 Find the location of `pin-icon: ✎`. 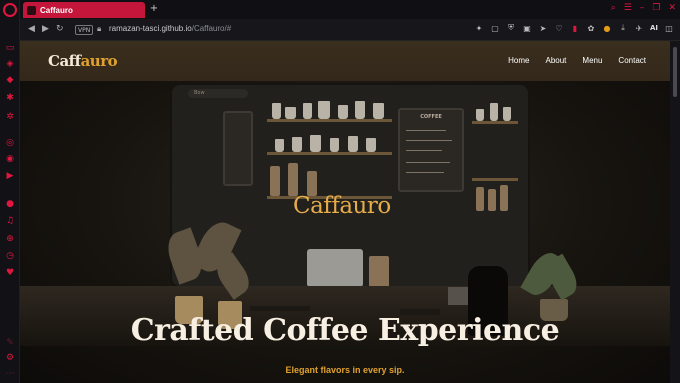

pin-icon: ✎ is located at coordinates (10, 343).